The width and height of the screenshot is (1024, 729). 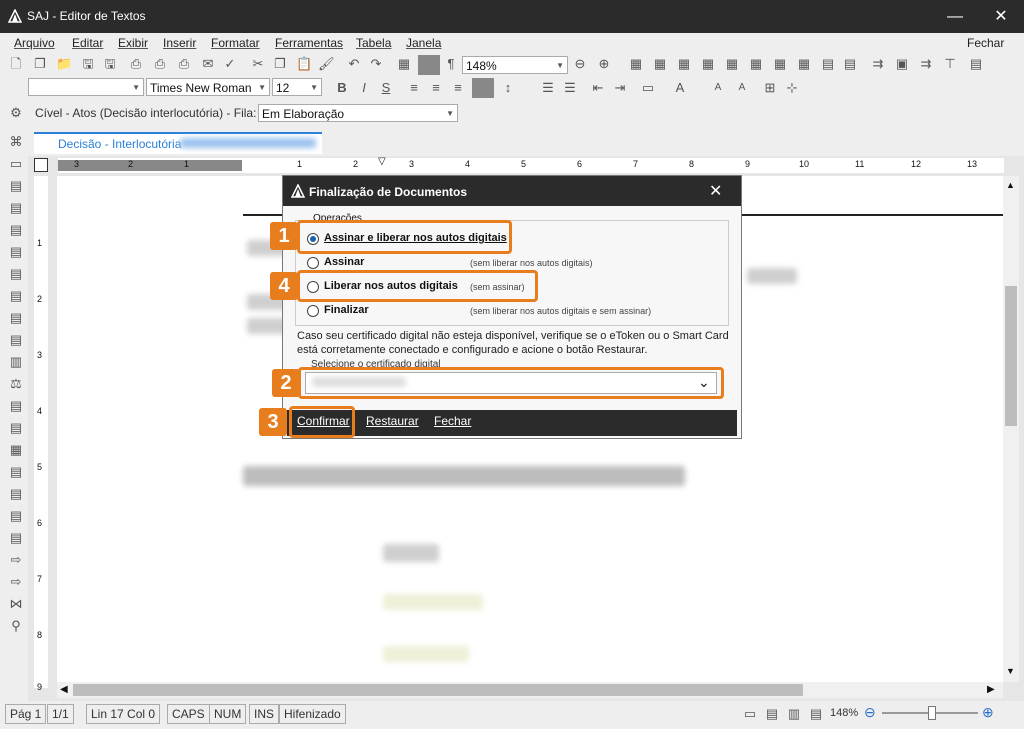 I want to click on zoom-out-icon: ⊖, so click(x=580, y=64).